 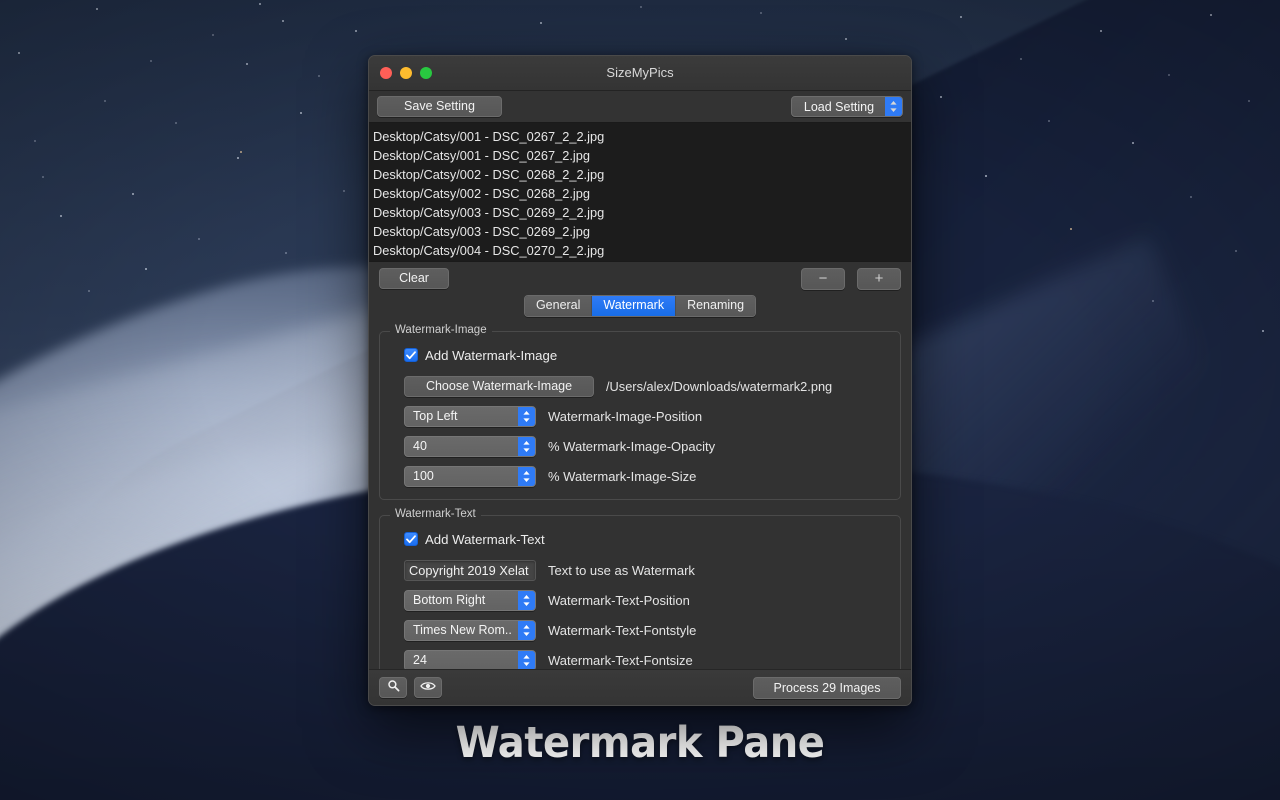 I want to click on window-titlebar: SizeMyPics, so click(x=640, y=73).